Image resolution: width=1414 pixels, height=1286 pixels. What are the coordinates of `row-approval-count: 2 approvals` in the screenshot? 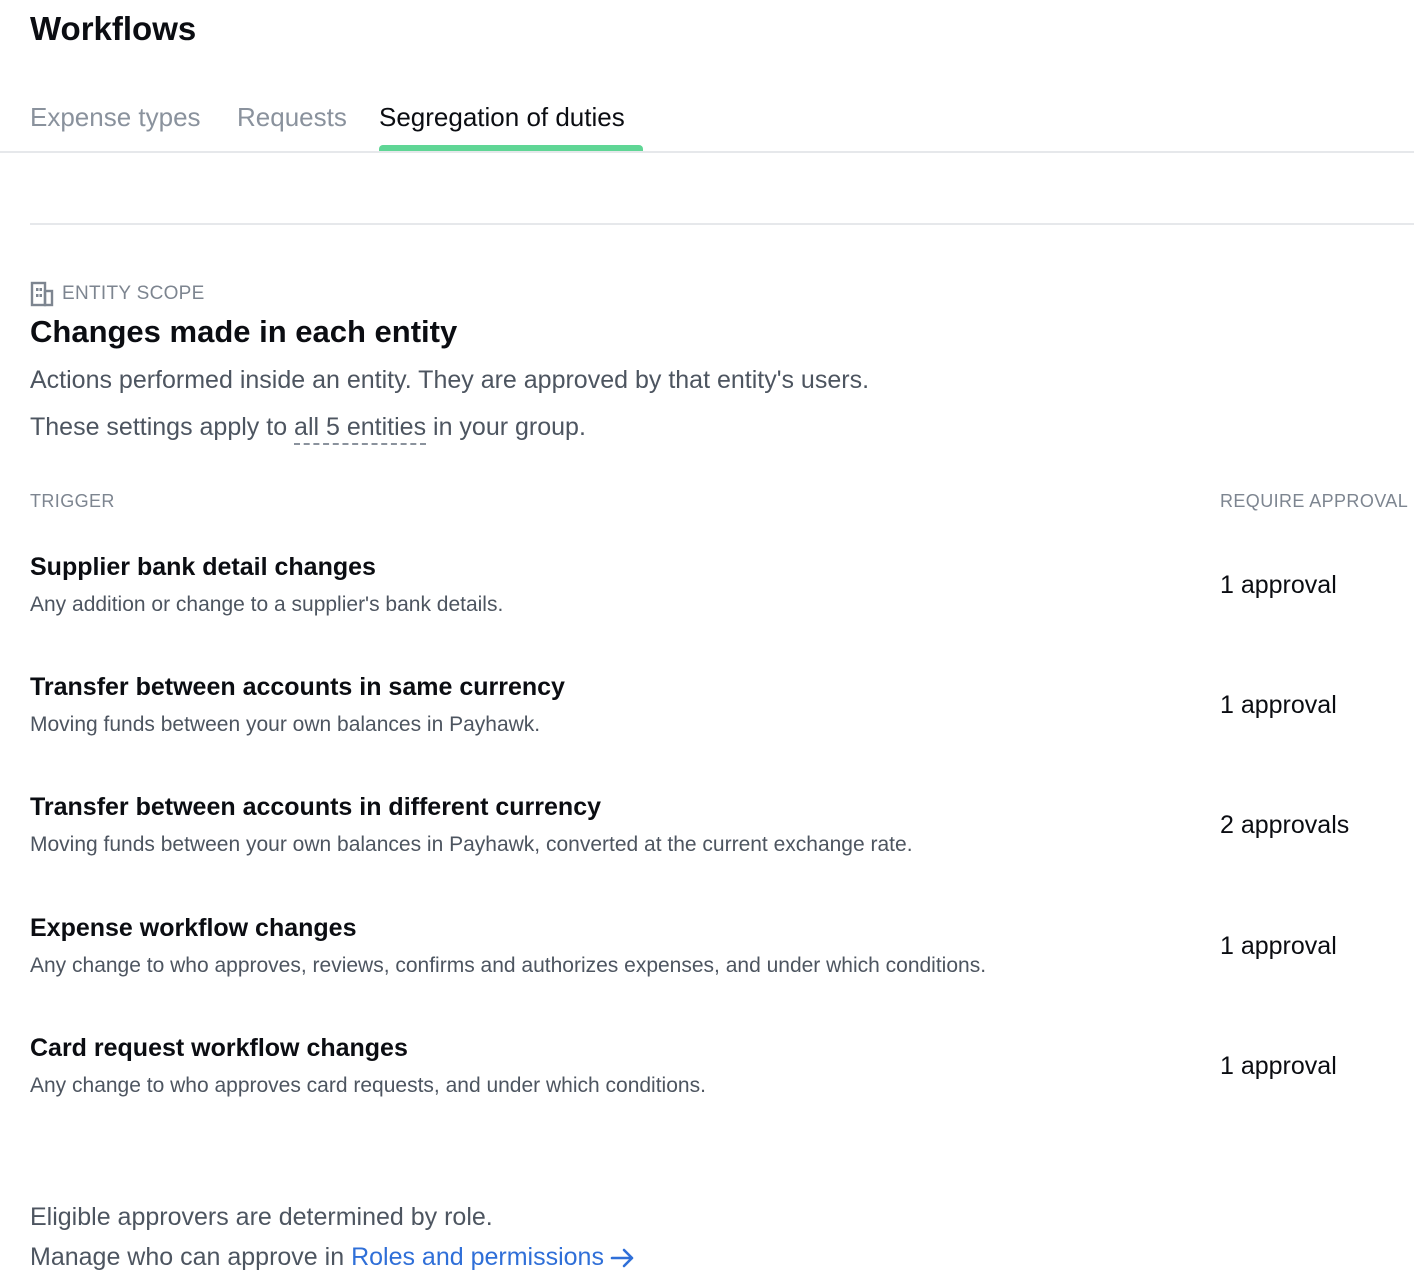 It's located at (1285, 825).